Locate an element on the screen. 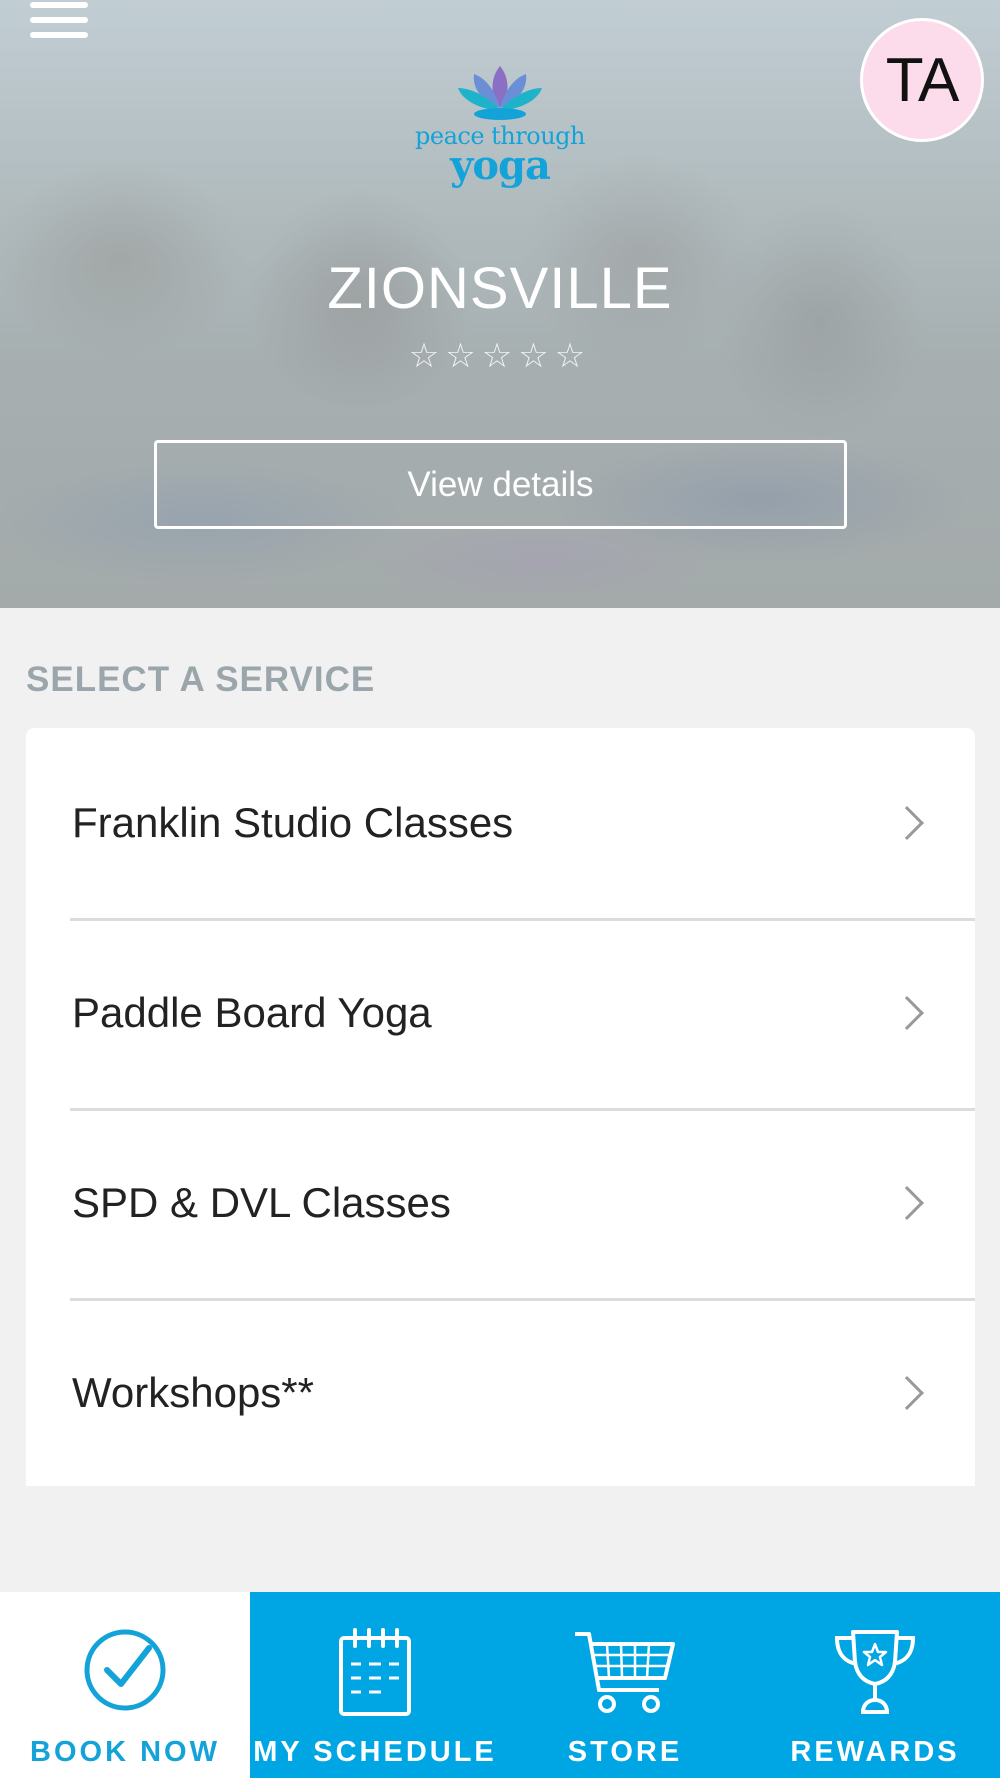  service-item-franklin-studio-classes: Franklin Studio Classes is located at coordinates (500, 823).